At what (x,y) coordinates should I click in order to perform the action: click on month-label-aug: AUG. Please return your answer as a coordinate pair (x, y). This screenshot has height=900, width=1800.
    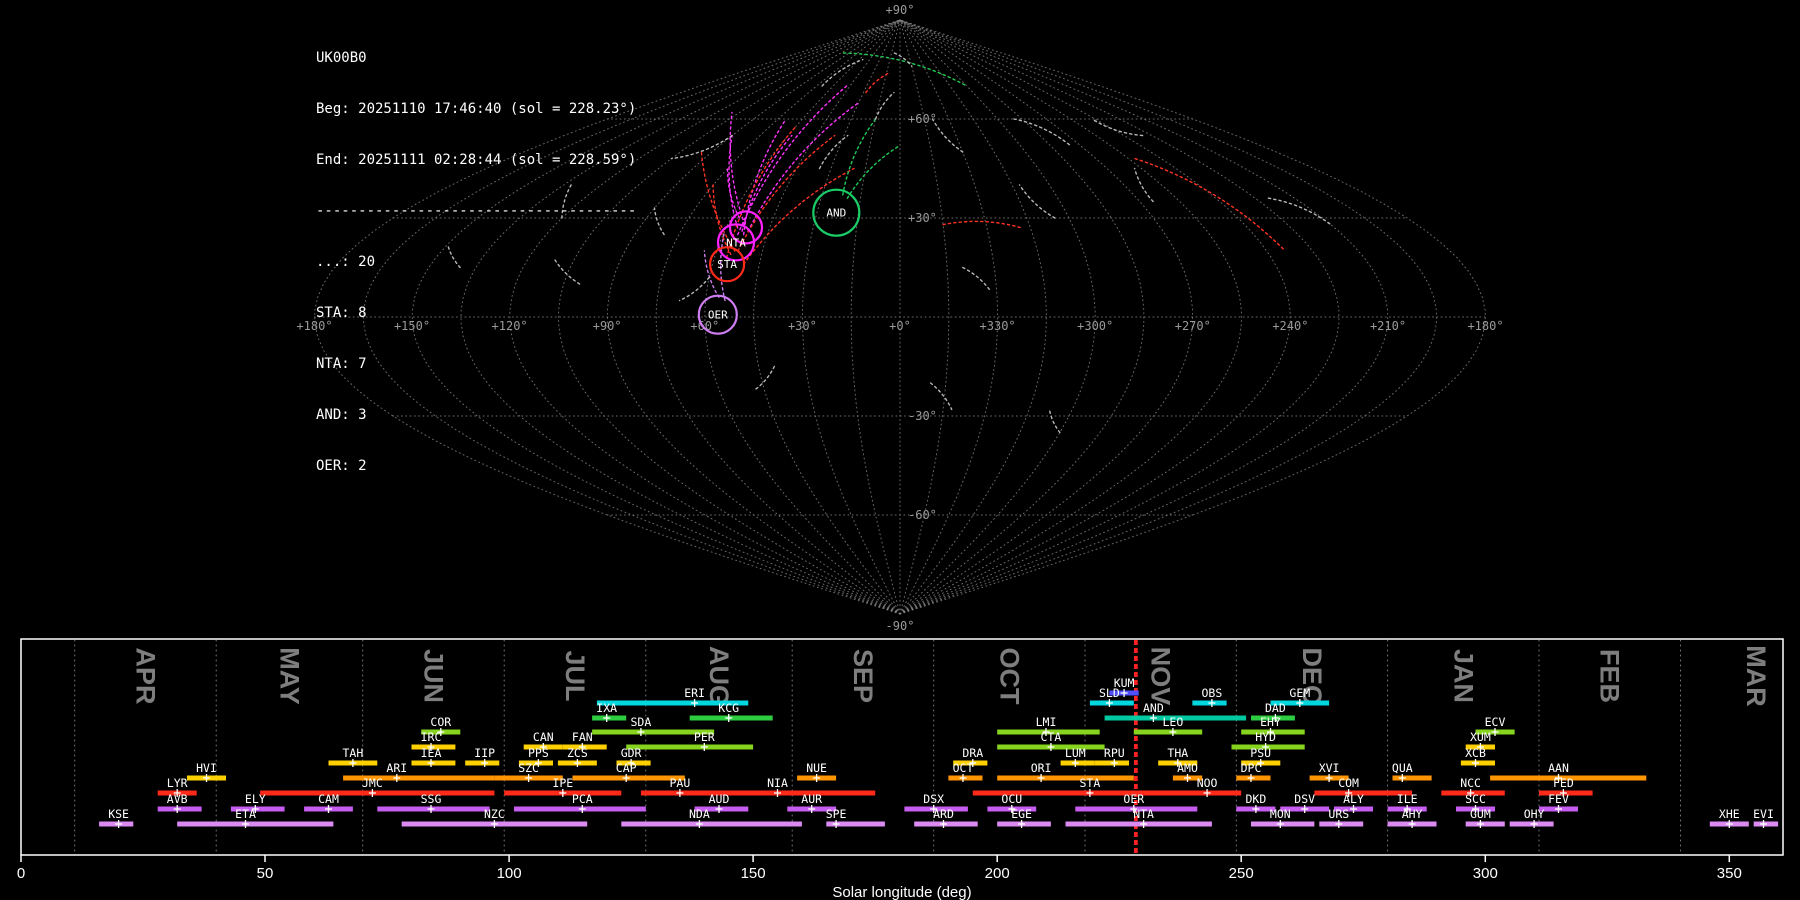
    Looking at the image, I should click on (719, 676).